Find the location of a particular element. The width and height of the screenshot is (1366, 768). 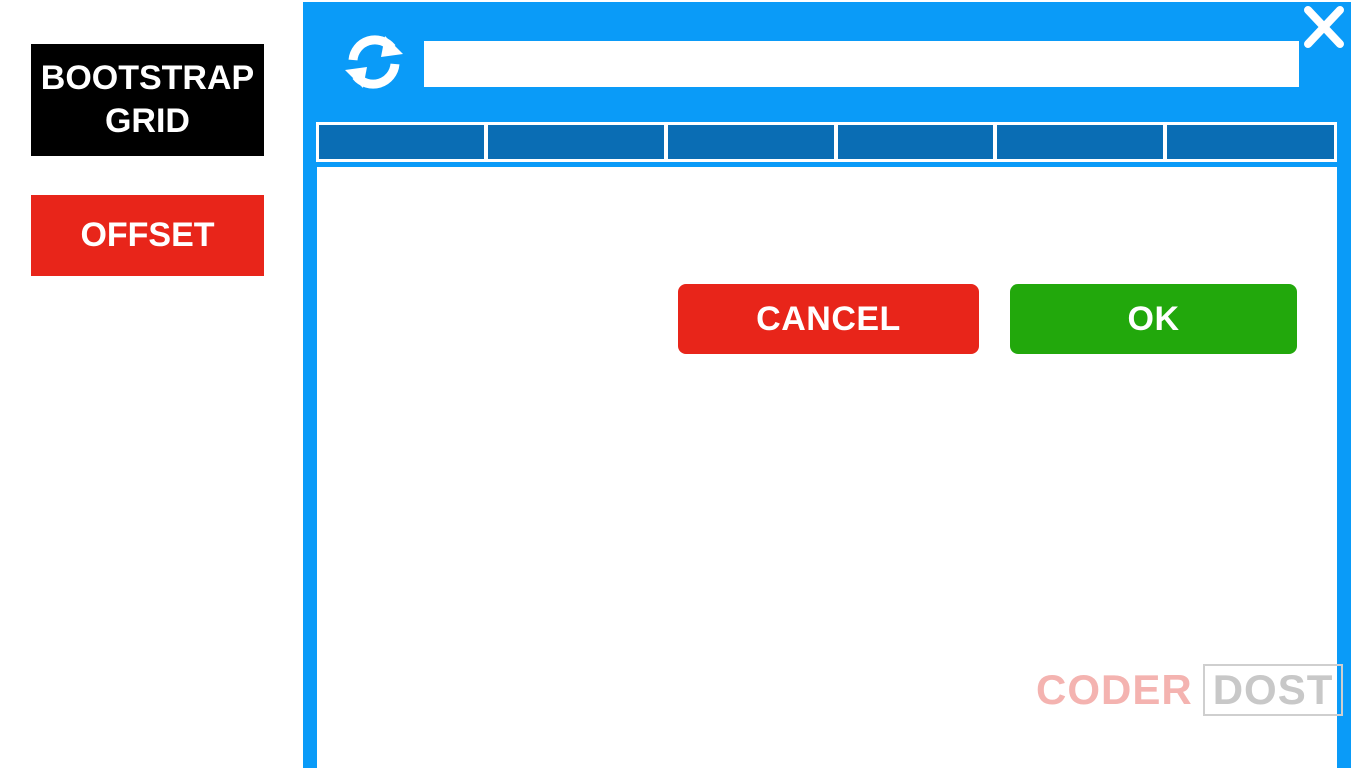

watermark-logo: CODER DOST is located at coordinates (1190, 690).